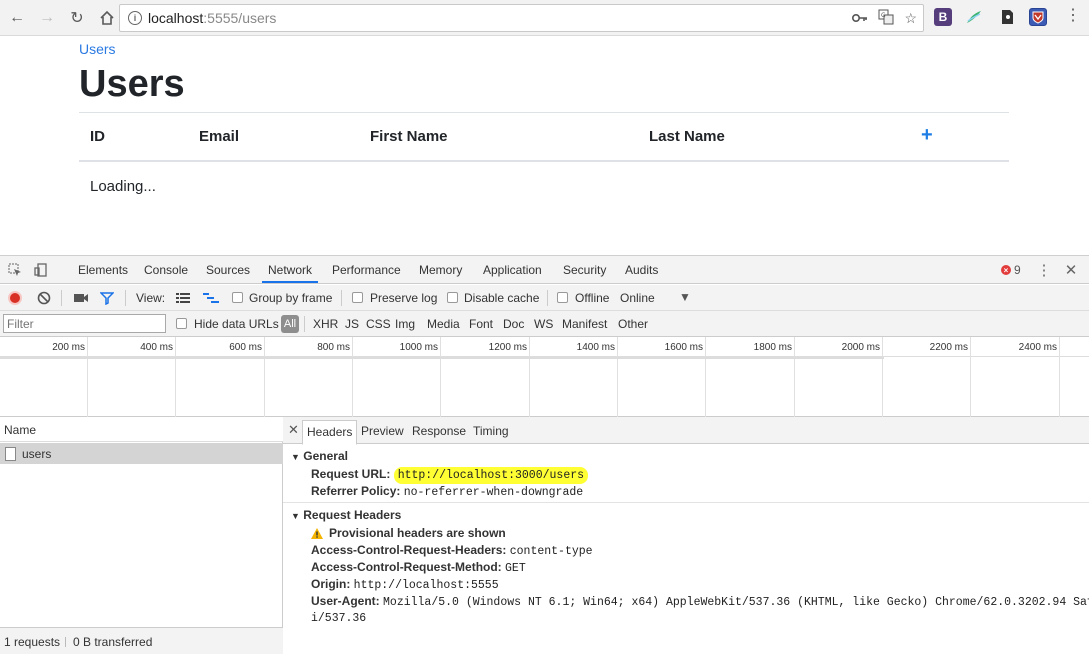  Describe the element at coordinates (156, 347) in the screenshot. I see `timeline-tick: 400 ms` at that location.